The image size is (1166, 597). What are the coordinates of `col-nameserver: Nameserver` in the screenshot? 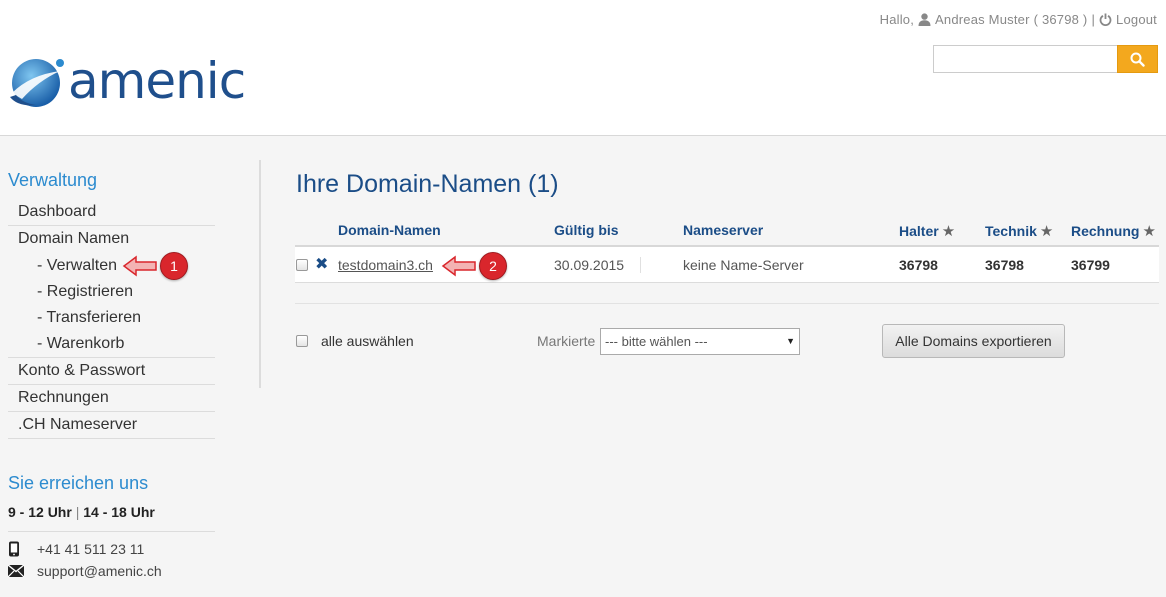 It's located at (723, 230).